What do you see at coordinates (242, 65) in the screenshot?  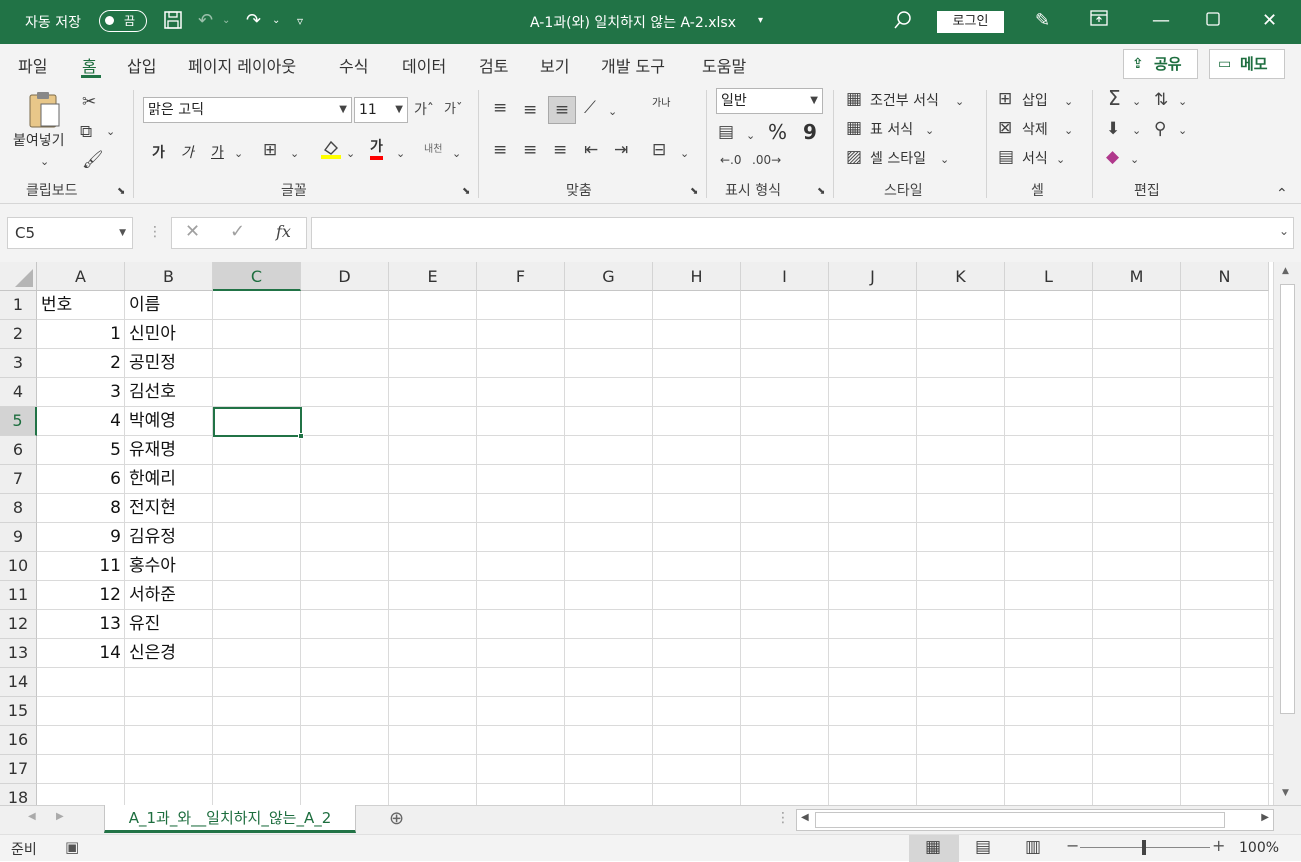 I see `tab-page-layout: 페이지 레이아웃` at bounding box center [242, 65].